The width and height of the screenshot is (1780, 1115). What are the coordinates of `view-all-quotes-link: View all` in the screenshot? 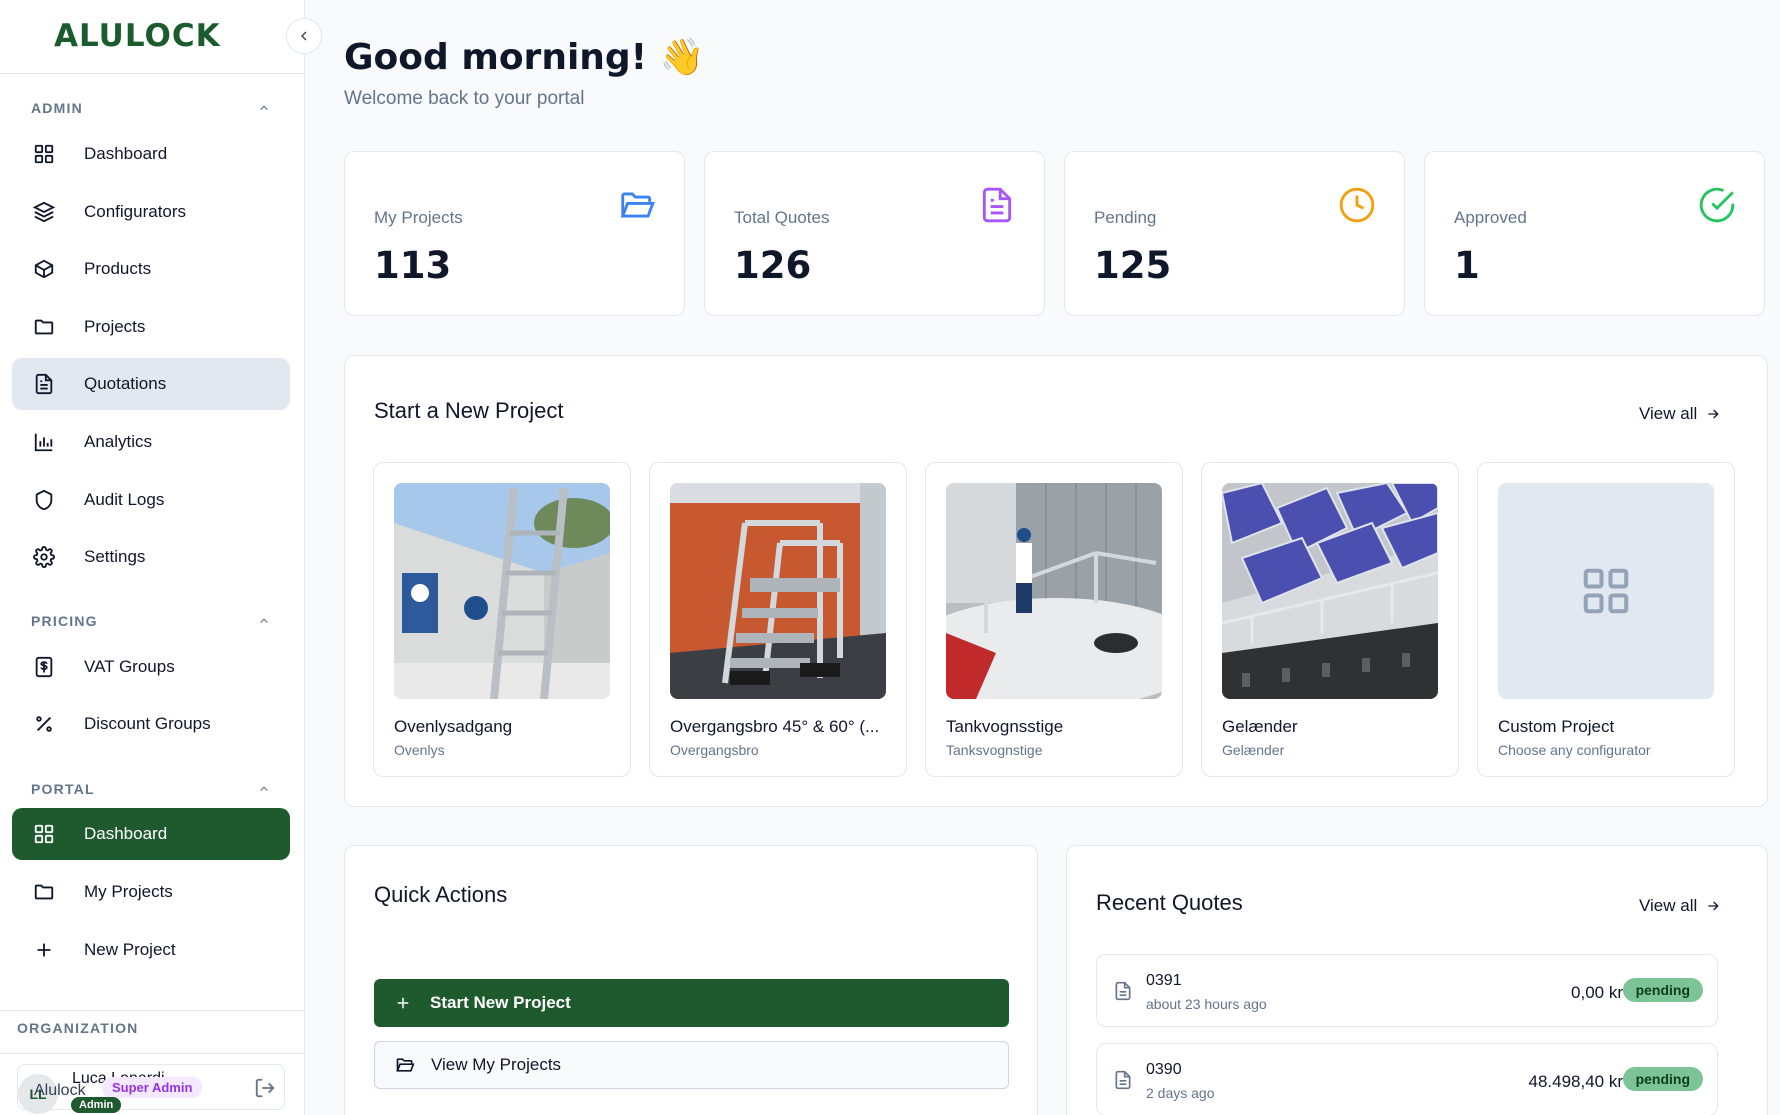 It's located at (1680, 906).